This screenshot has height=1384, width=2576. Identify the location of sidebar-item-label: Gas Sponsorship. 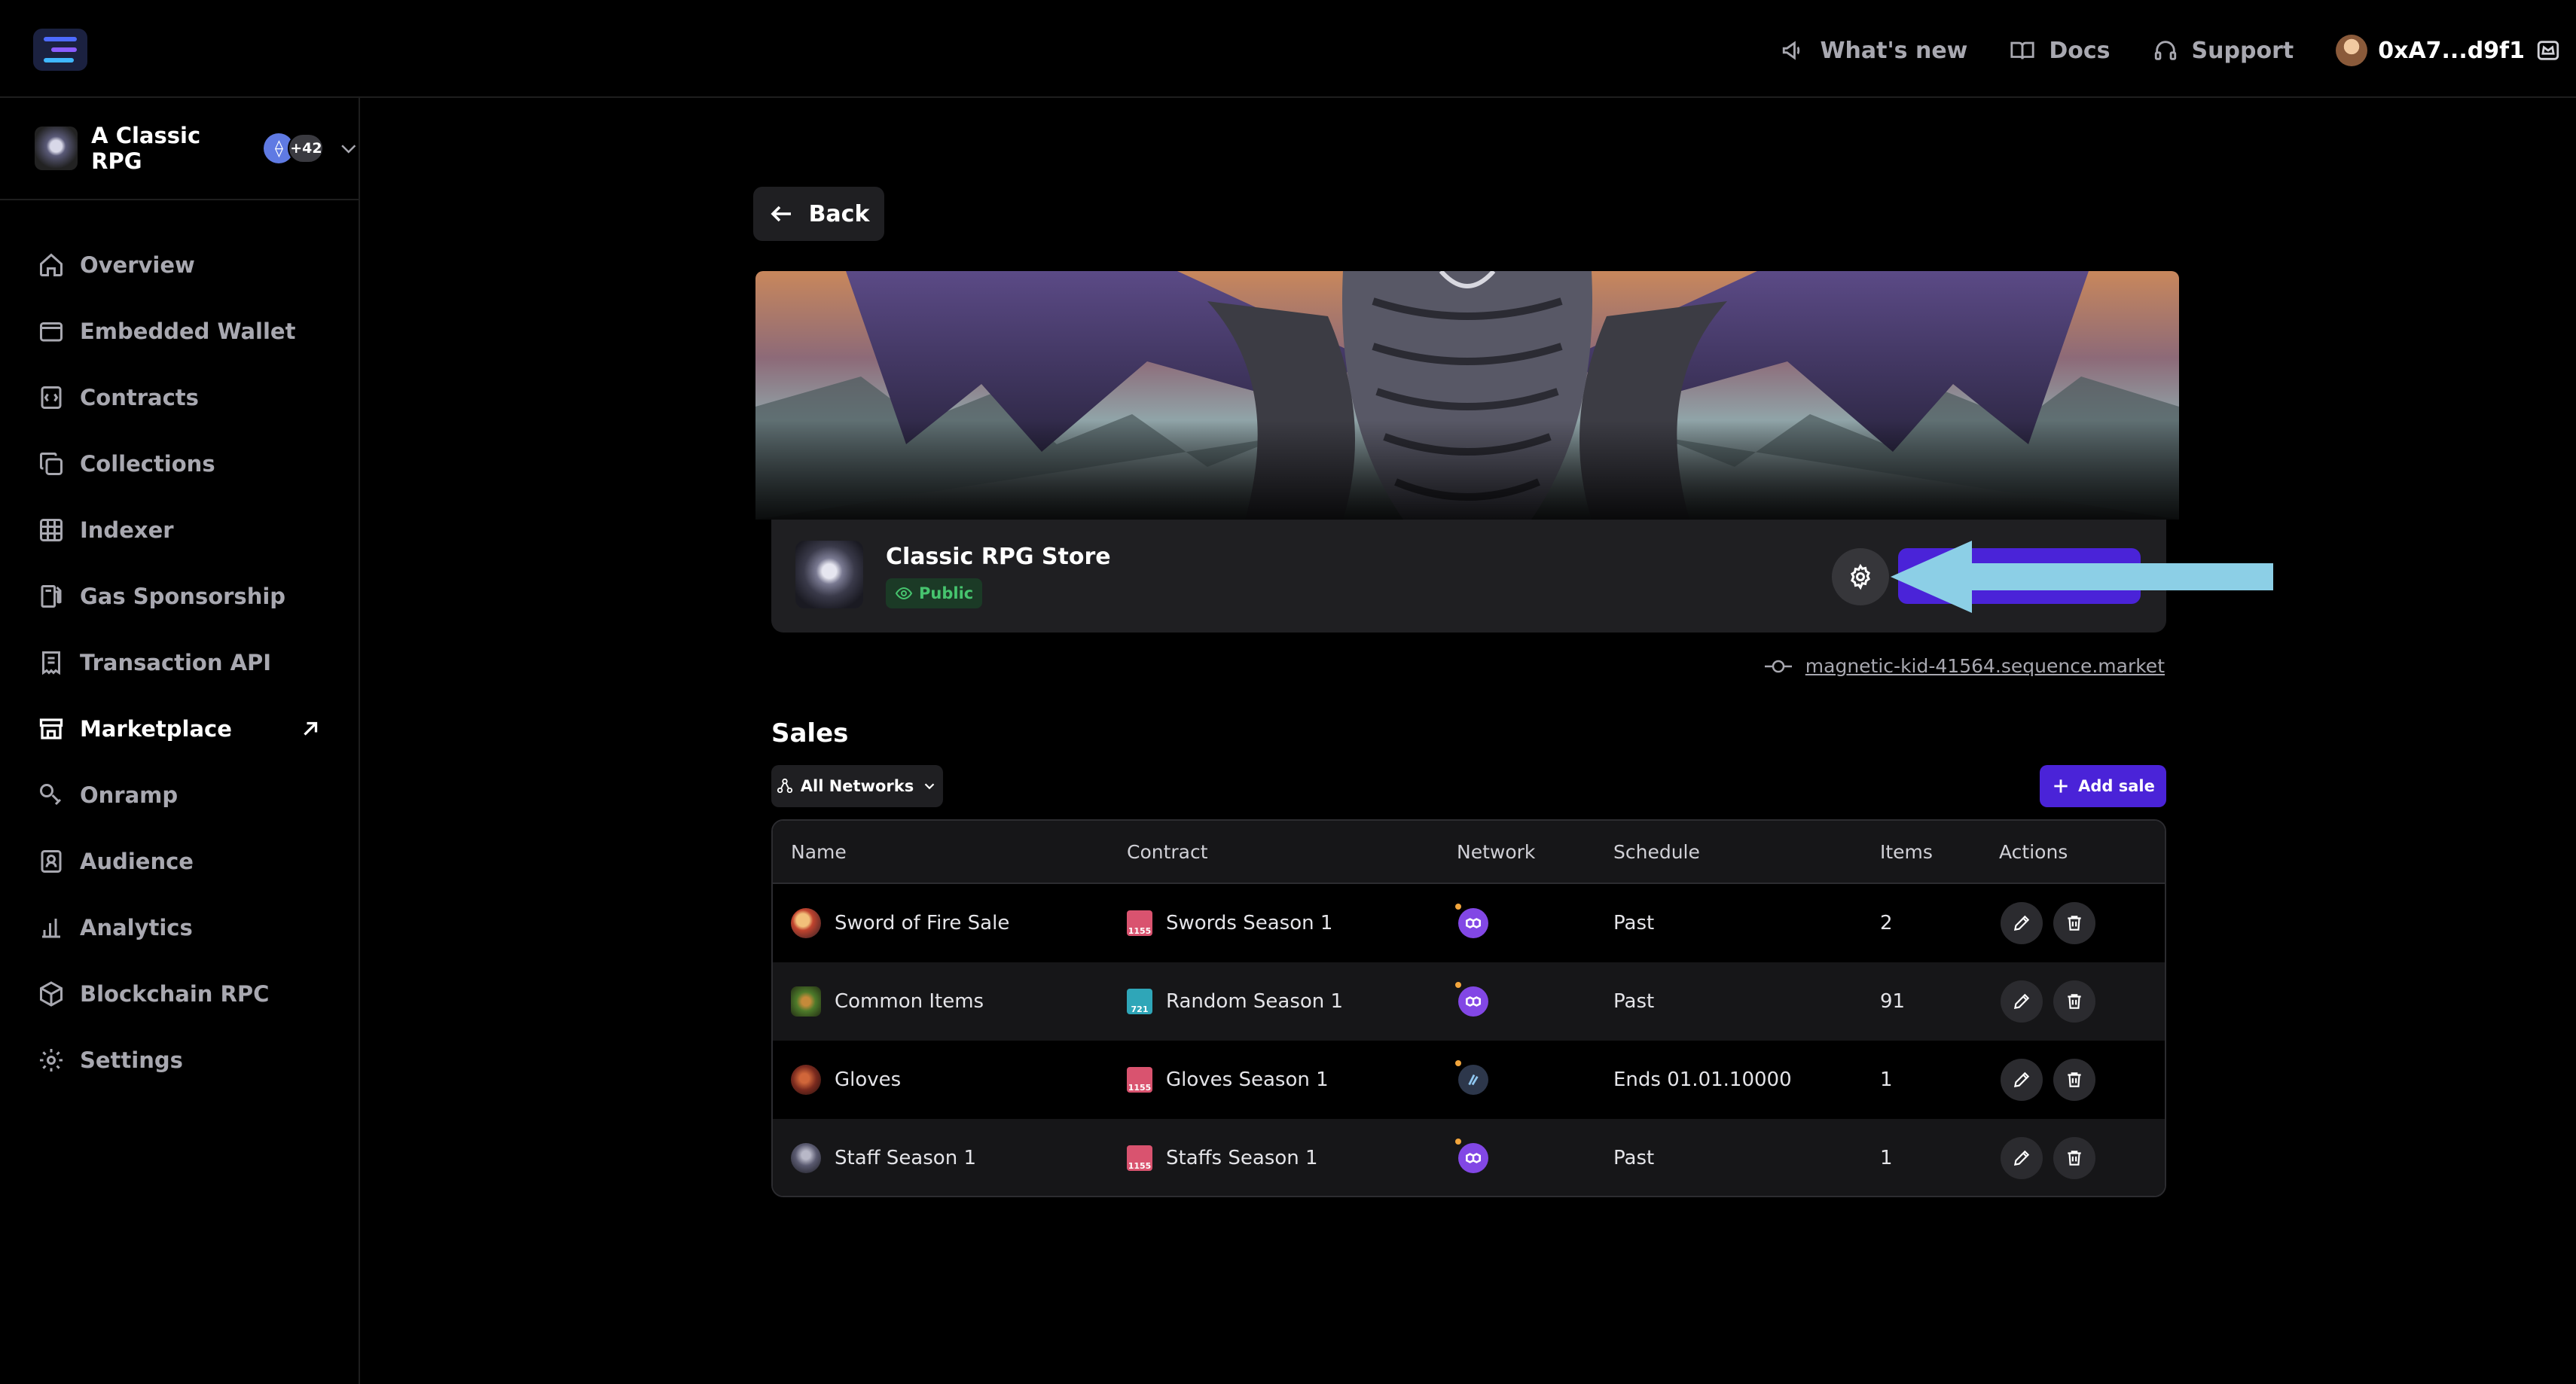
(183, 596).